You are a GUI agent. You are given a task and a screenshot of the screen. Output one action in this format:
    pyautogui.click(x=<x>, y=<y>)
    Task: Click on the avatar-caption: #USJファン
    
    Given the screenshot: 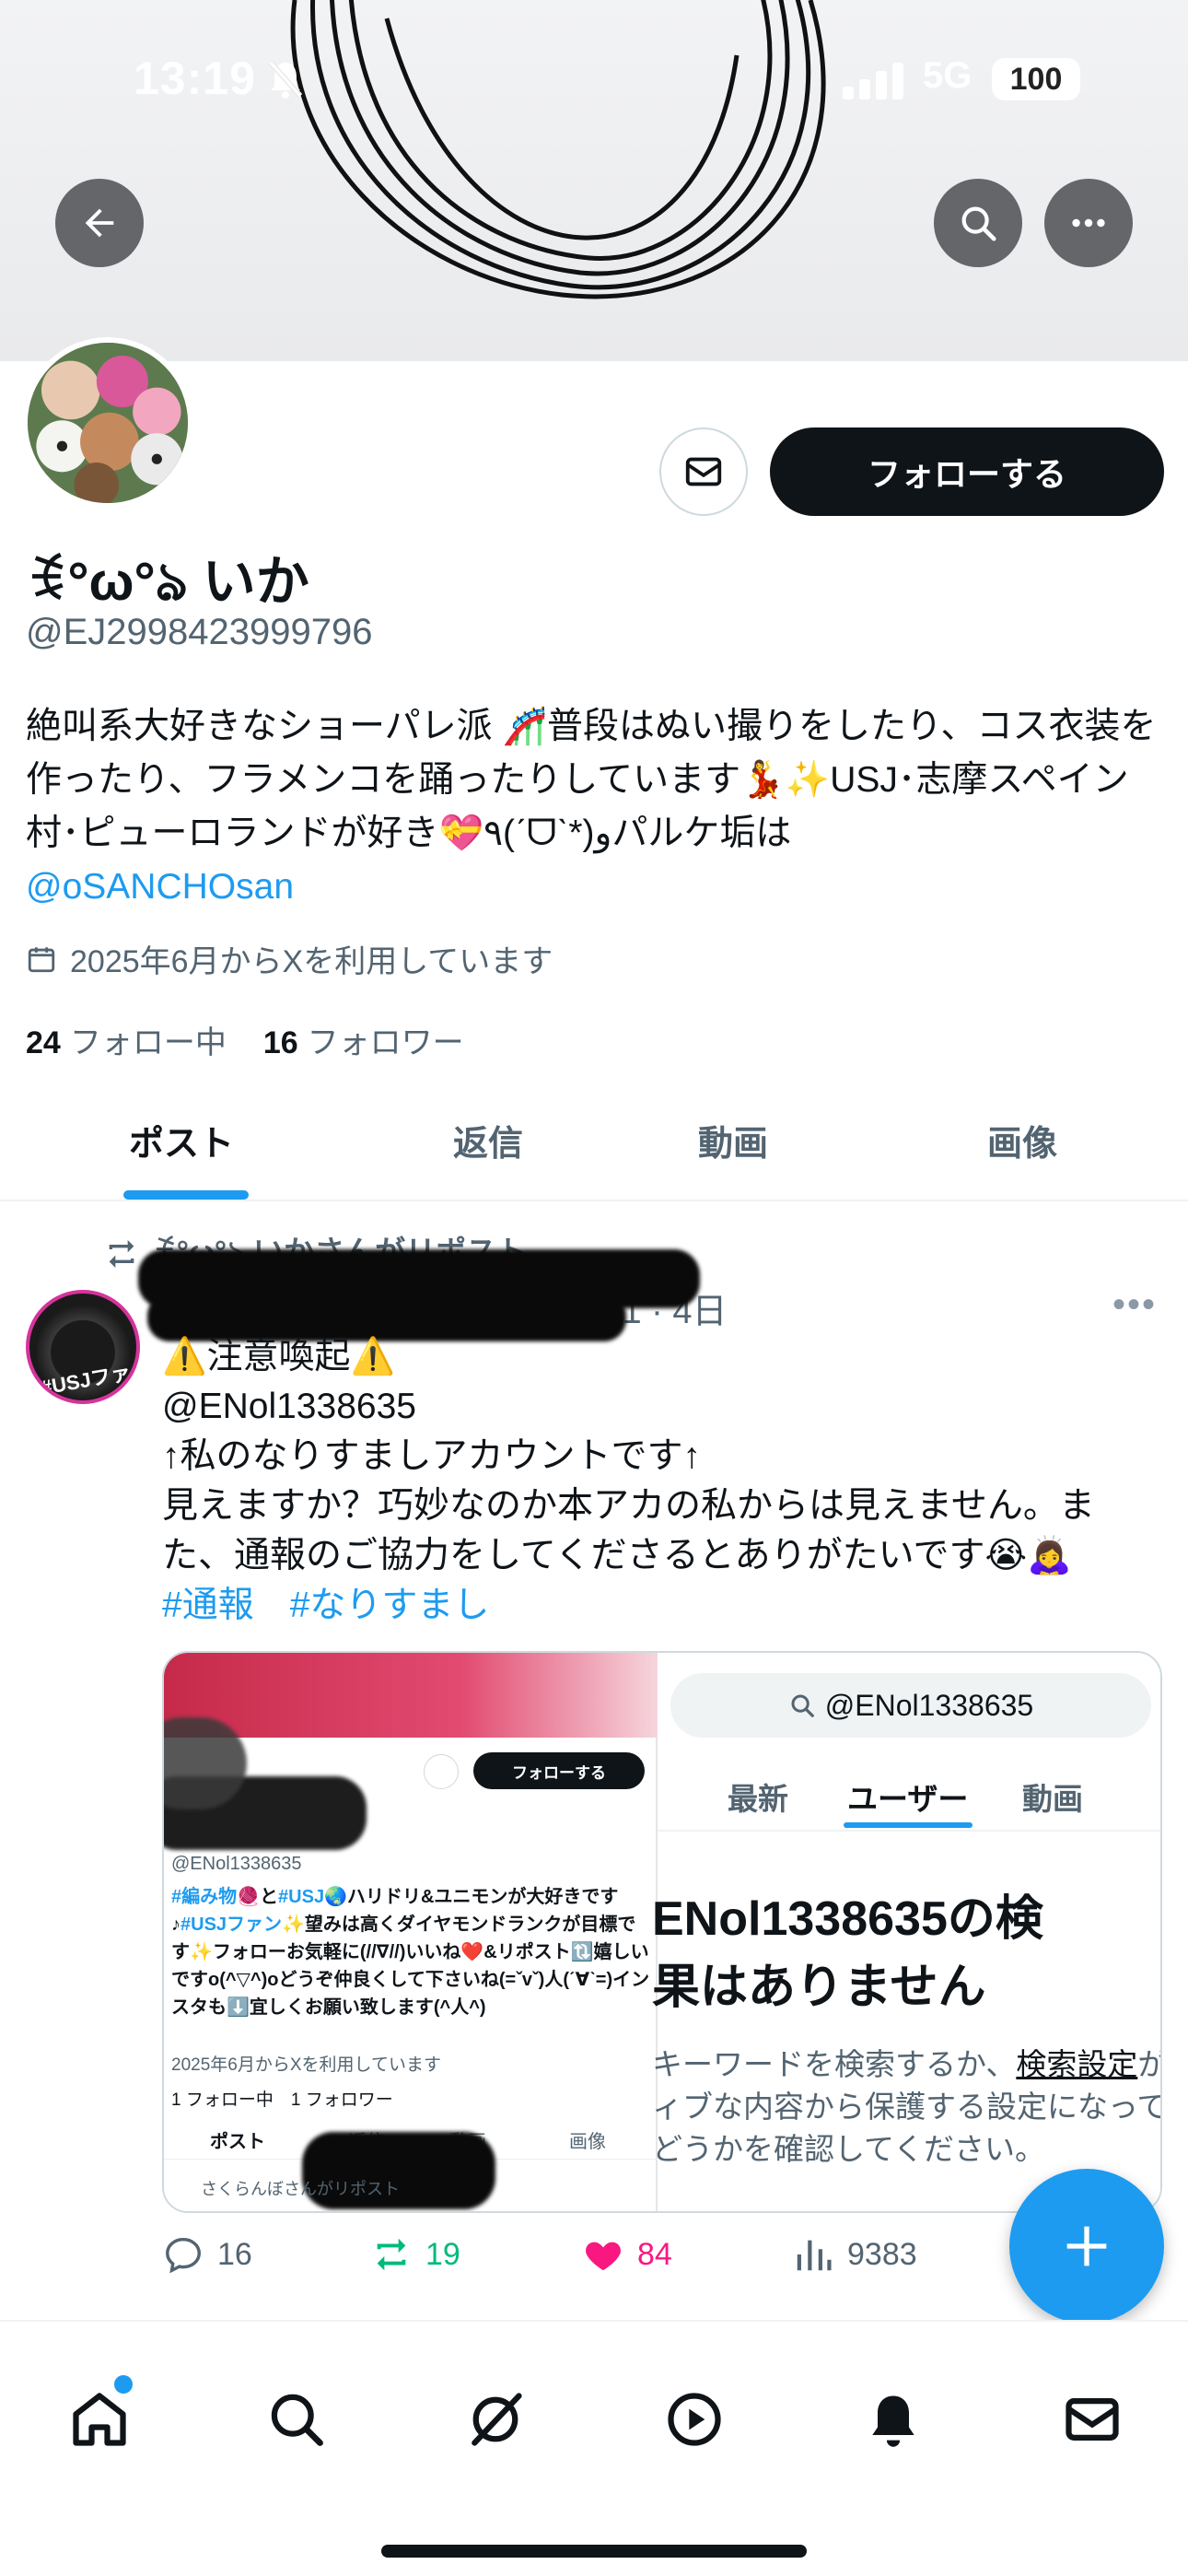 What is the action you would take?
    pyautogui.click(x=86, y=1380)
    